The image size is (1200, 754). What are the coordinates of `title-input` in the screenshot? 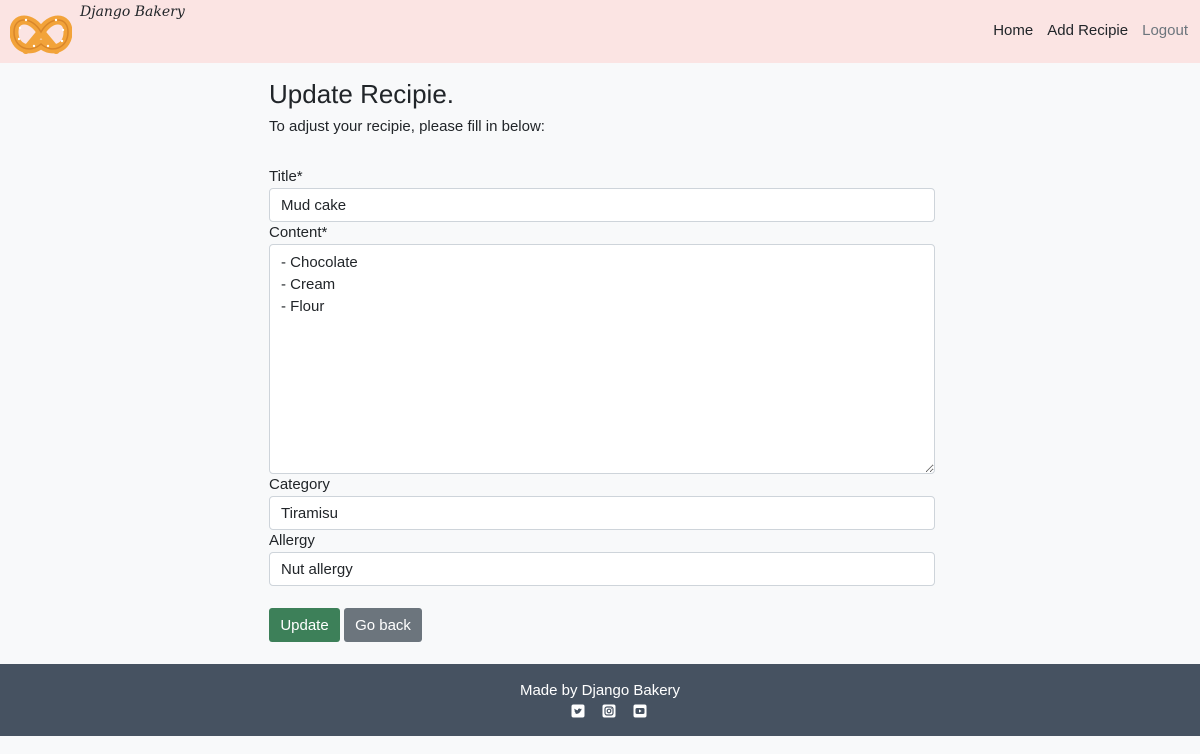 It's located at (602, 205).